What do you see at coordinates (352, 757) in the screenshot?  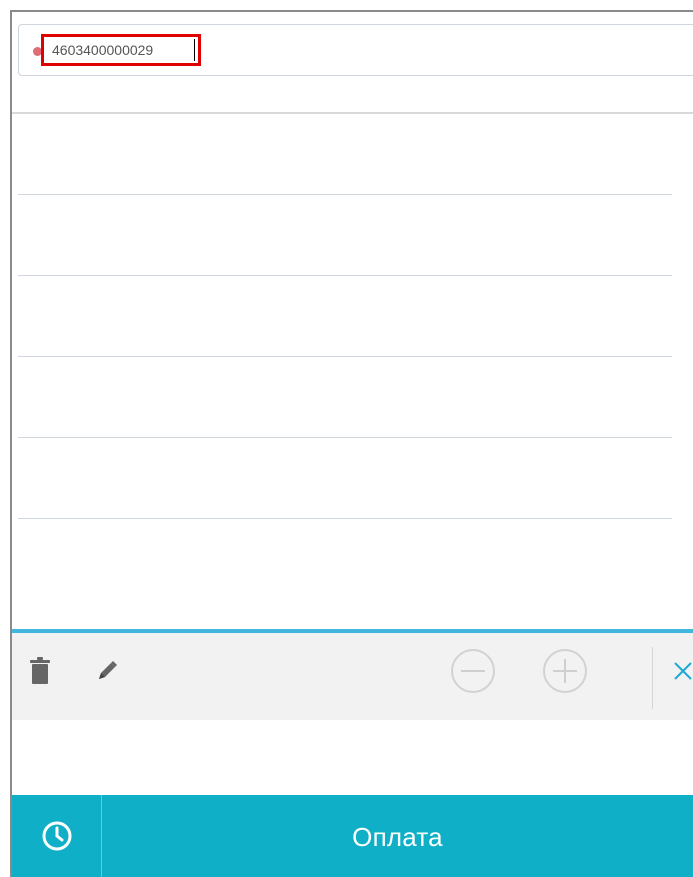 I see `empty-space` at bounding box center [352, 757].